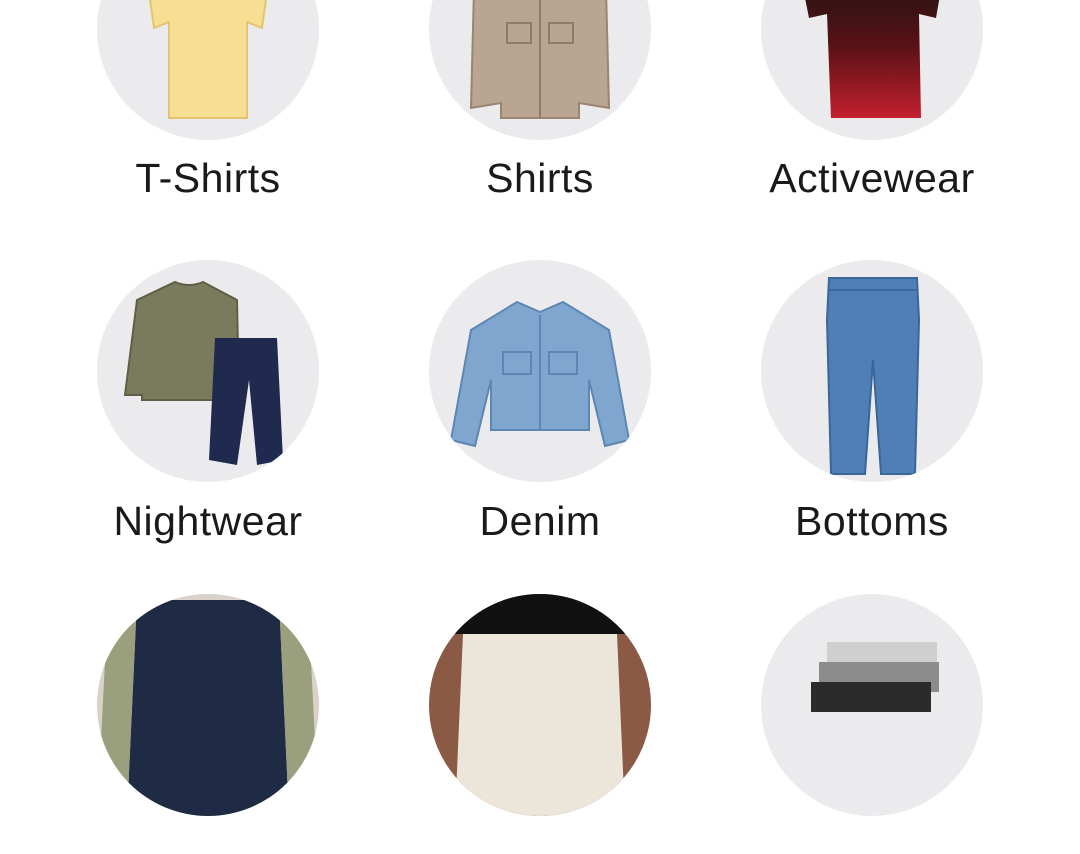 The image size is (1080, 854). Describe the element at coordinates (540, 521) in the screenshot. I see `category-label: Denim` at that location.